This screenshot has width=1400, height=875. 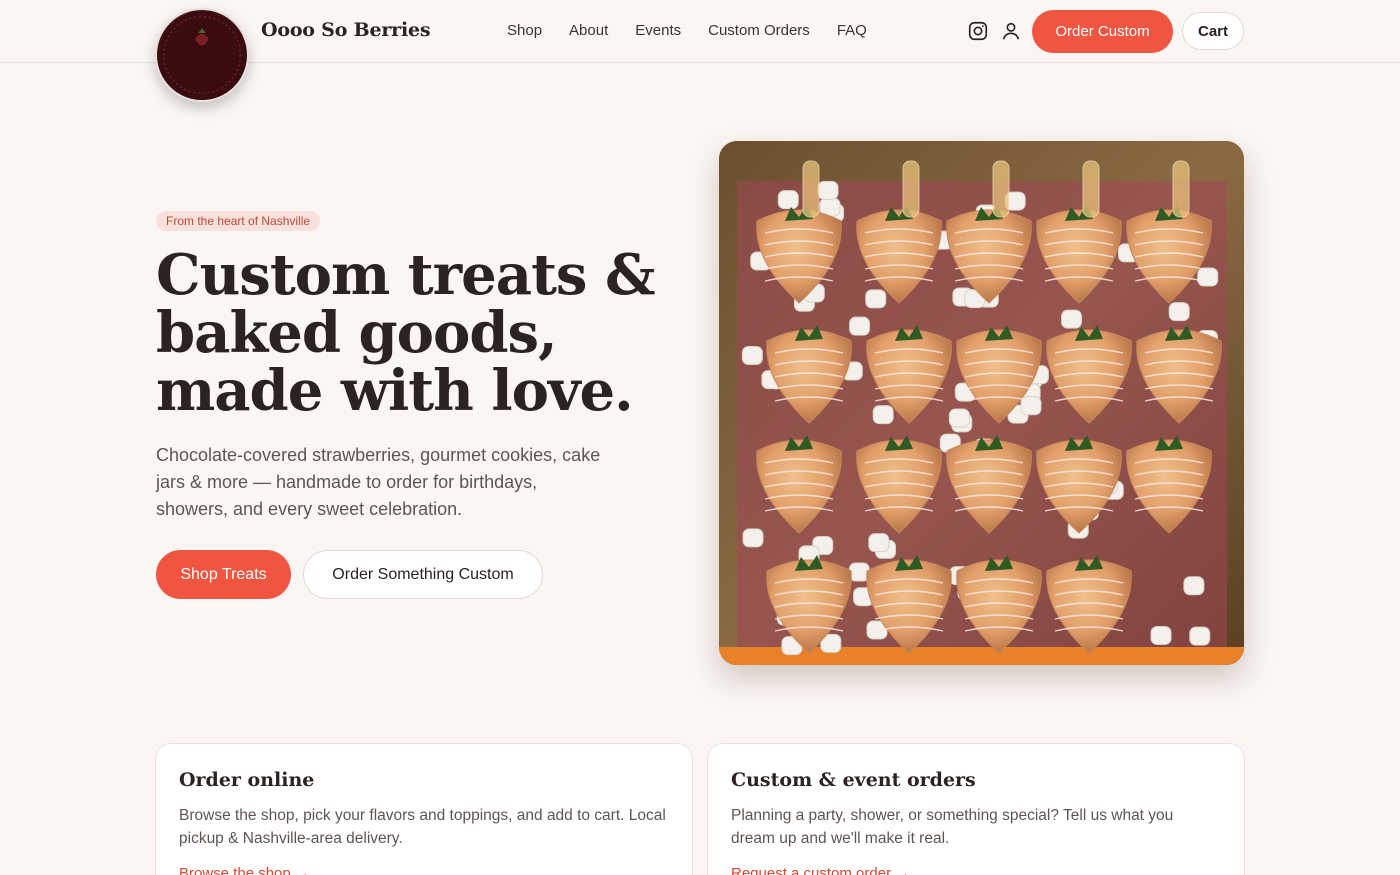 I want to click on order-custom-button: Order Custom, so click(x=1102, y=31).